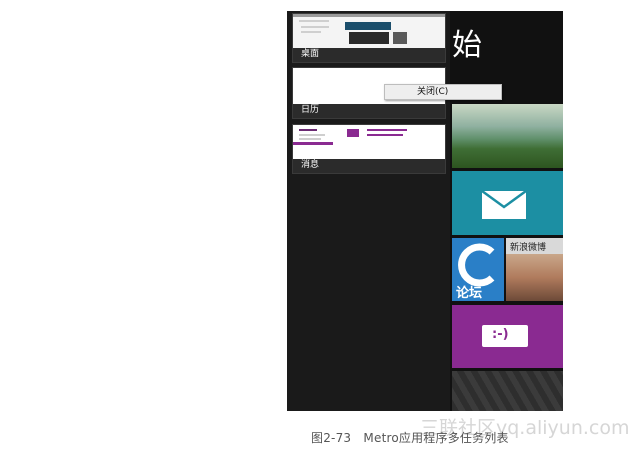 The width and height of the screenshot is (641, 450). I want to click on messaging-tile: :-), so click(507, 336).